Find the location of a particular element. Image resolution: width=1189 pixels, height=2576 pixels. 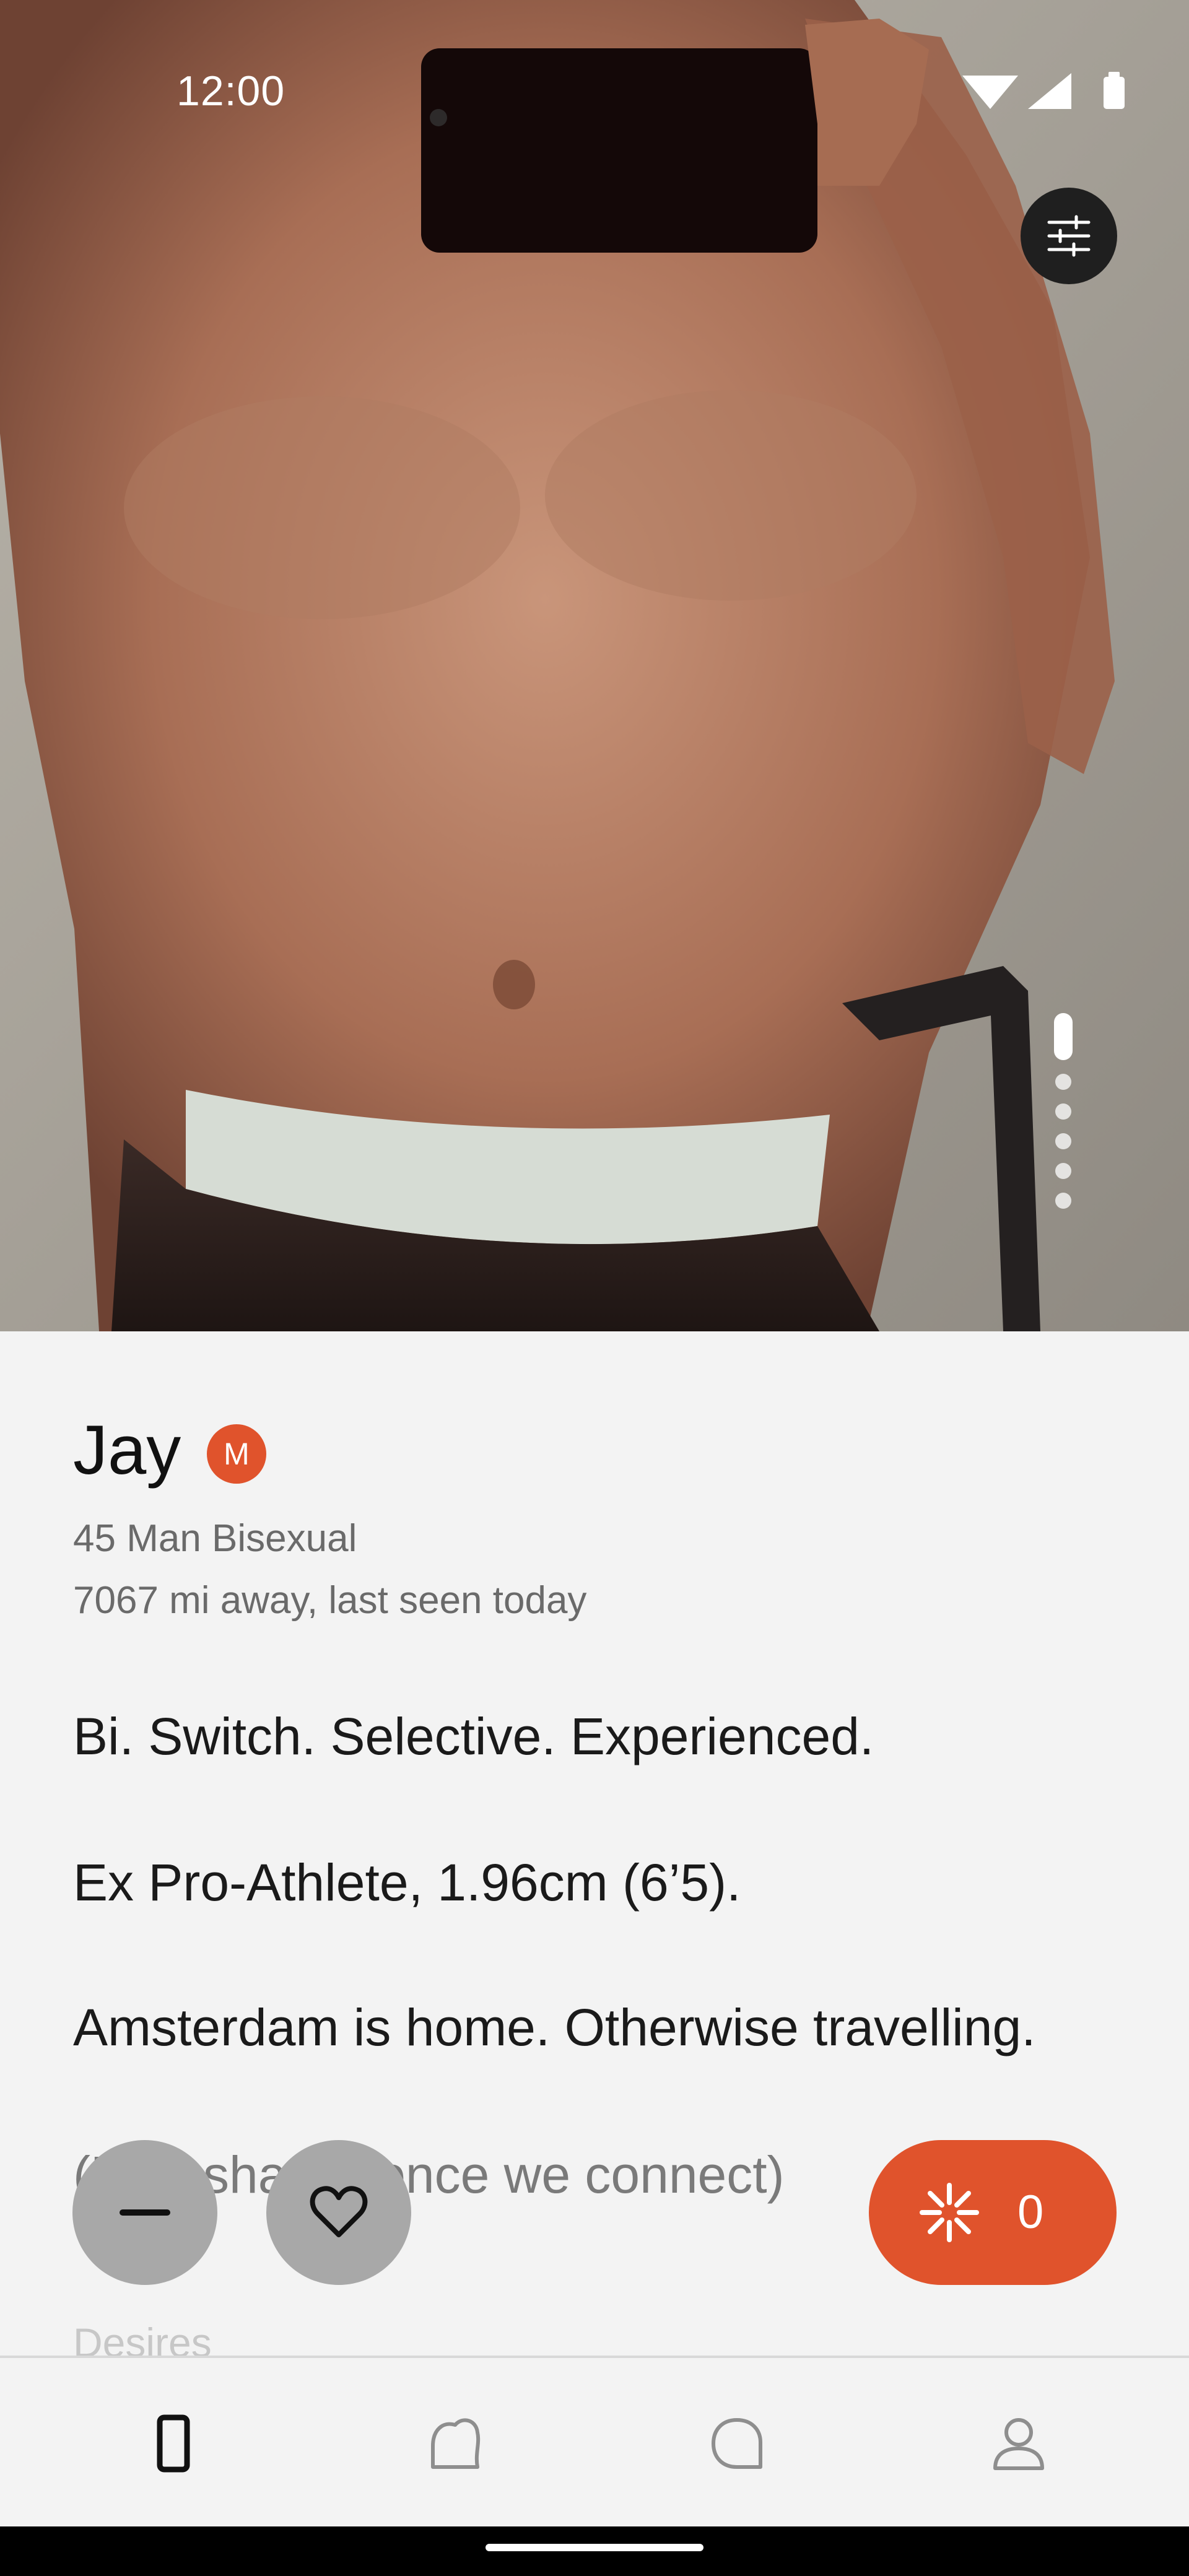

nav-likes is located at coordinates (455, 2443).